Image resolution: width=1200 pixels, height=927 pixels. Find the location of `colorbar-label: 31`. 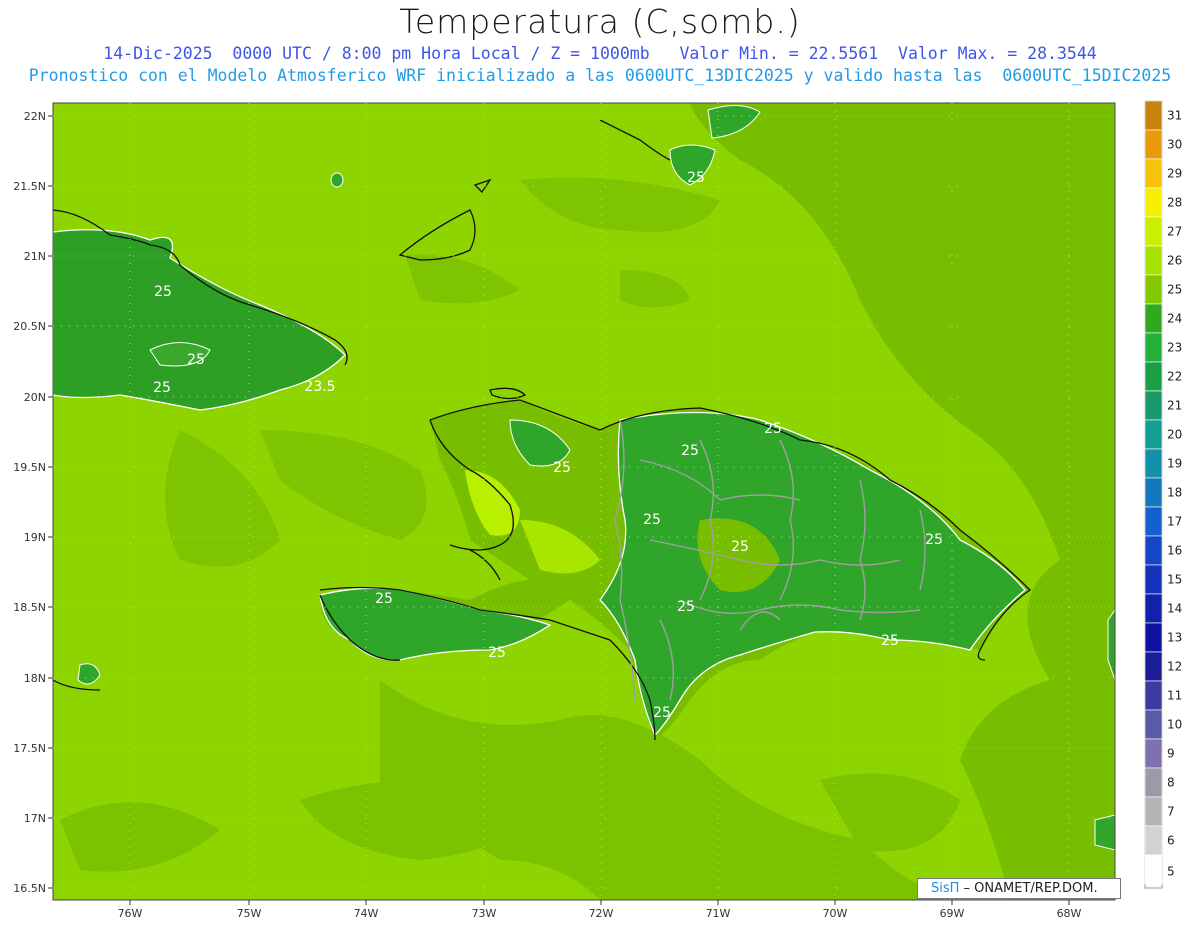

colorbar-label: 31 is located at coordinates (1174, 116).